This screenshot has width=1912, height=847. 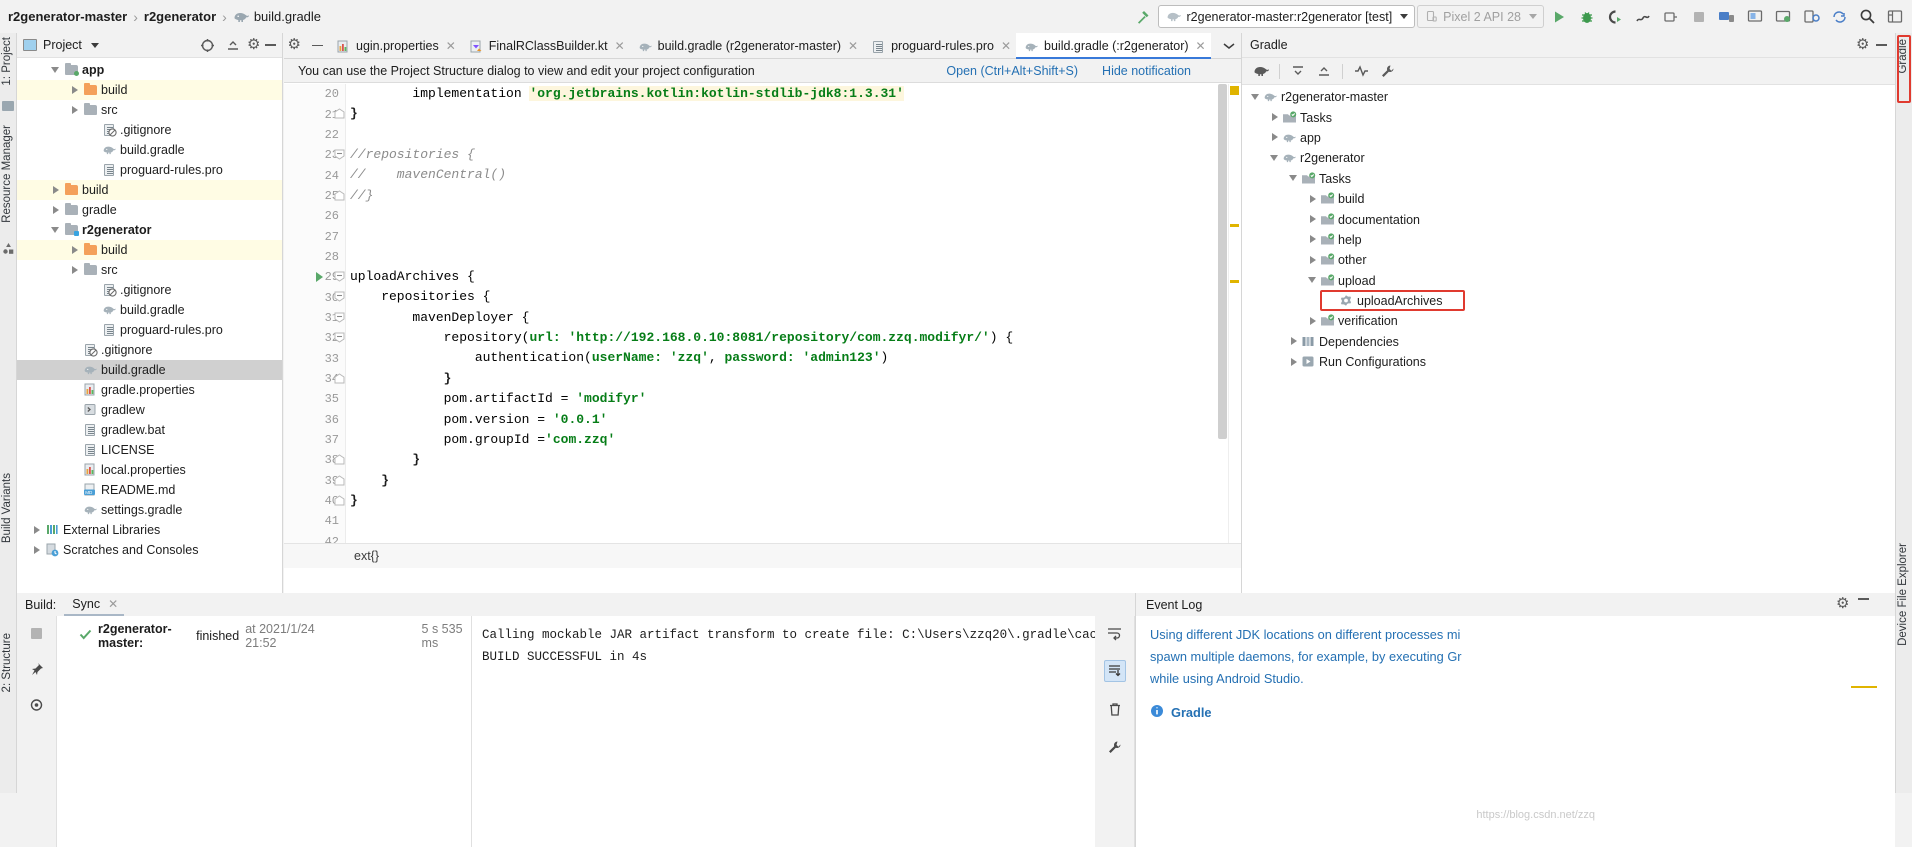 What do you see at coordinates (1587, 17) in the screenshot?
I see `debug-icon` at bounding box center [1587, 17].